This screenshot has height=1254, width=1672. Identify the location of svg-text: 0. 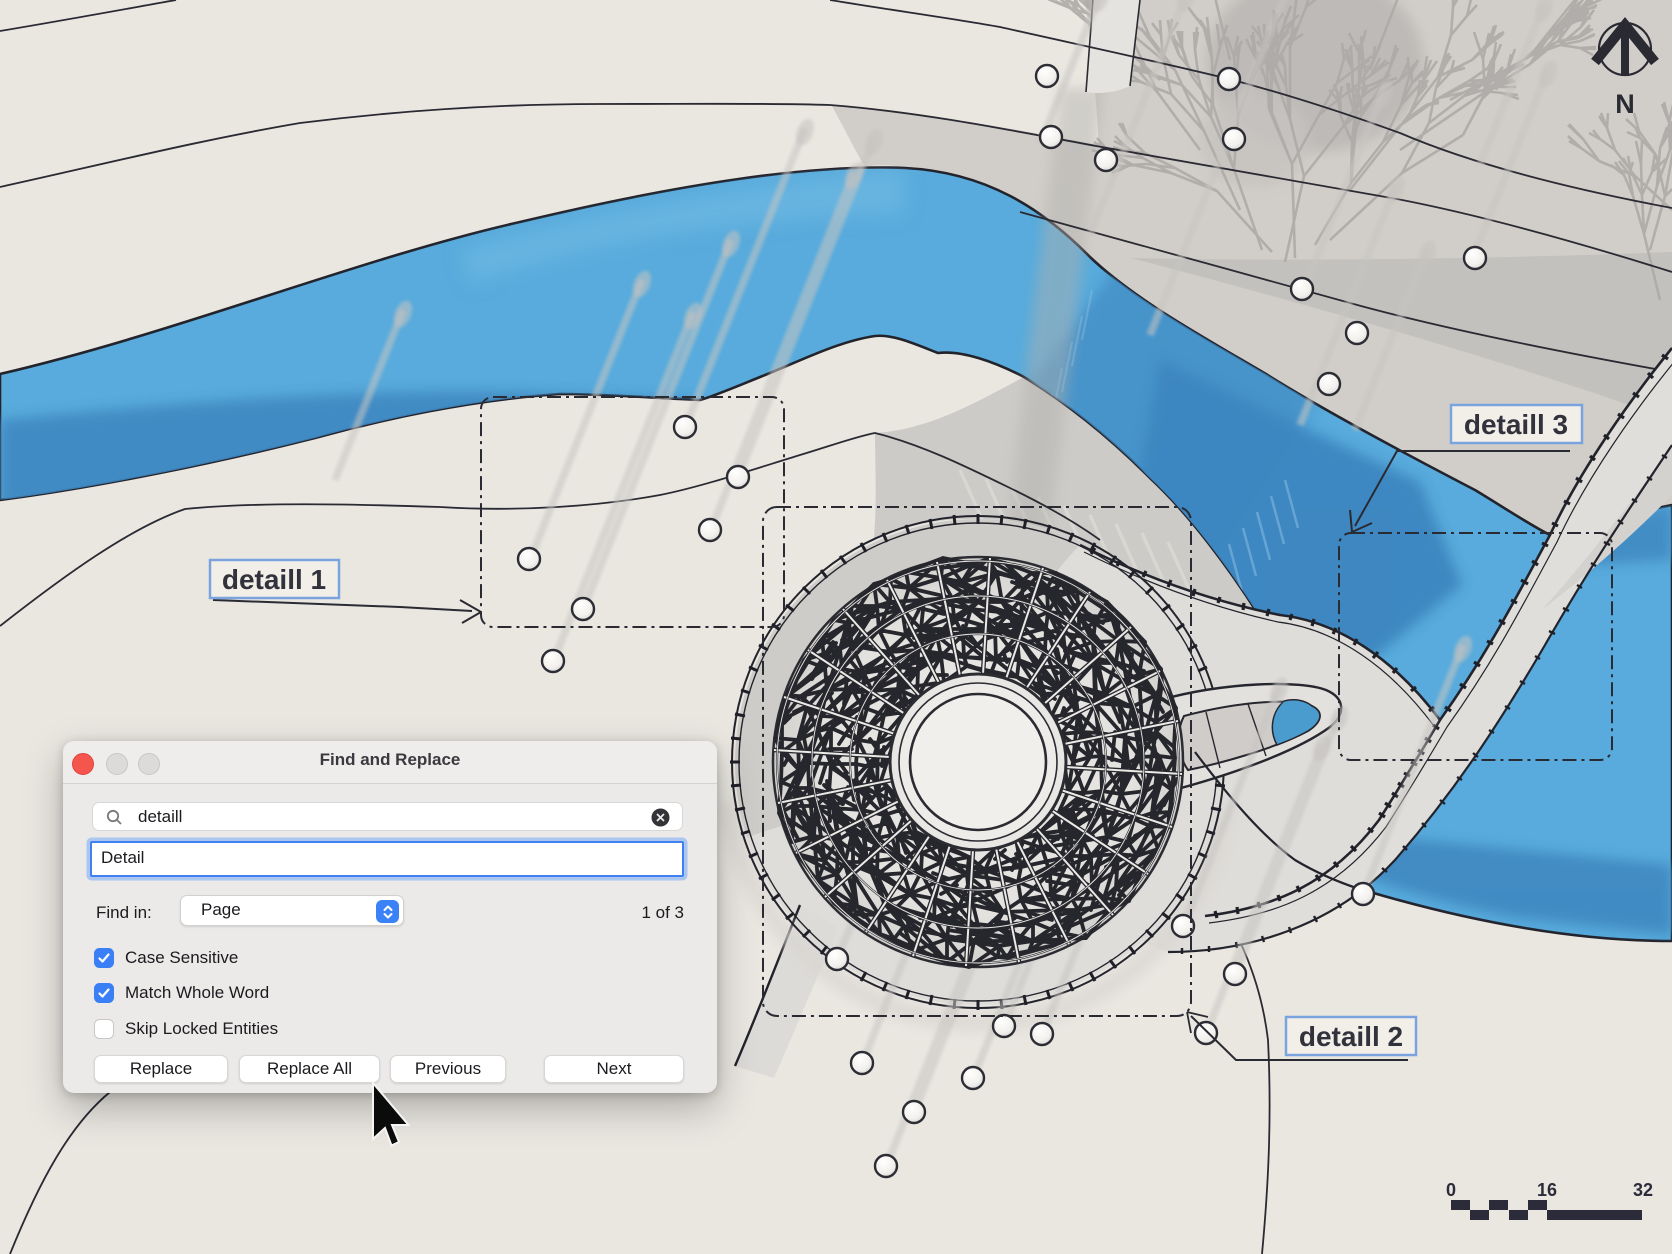
(1451, 1190).